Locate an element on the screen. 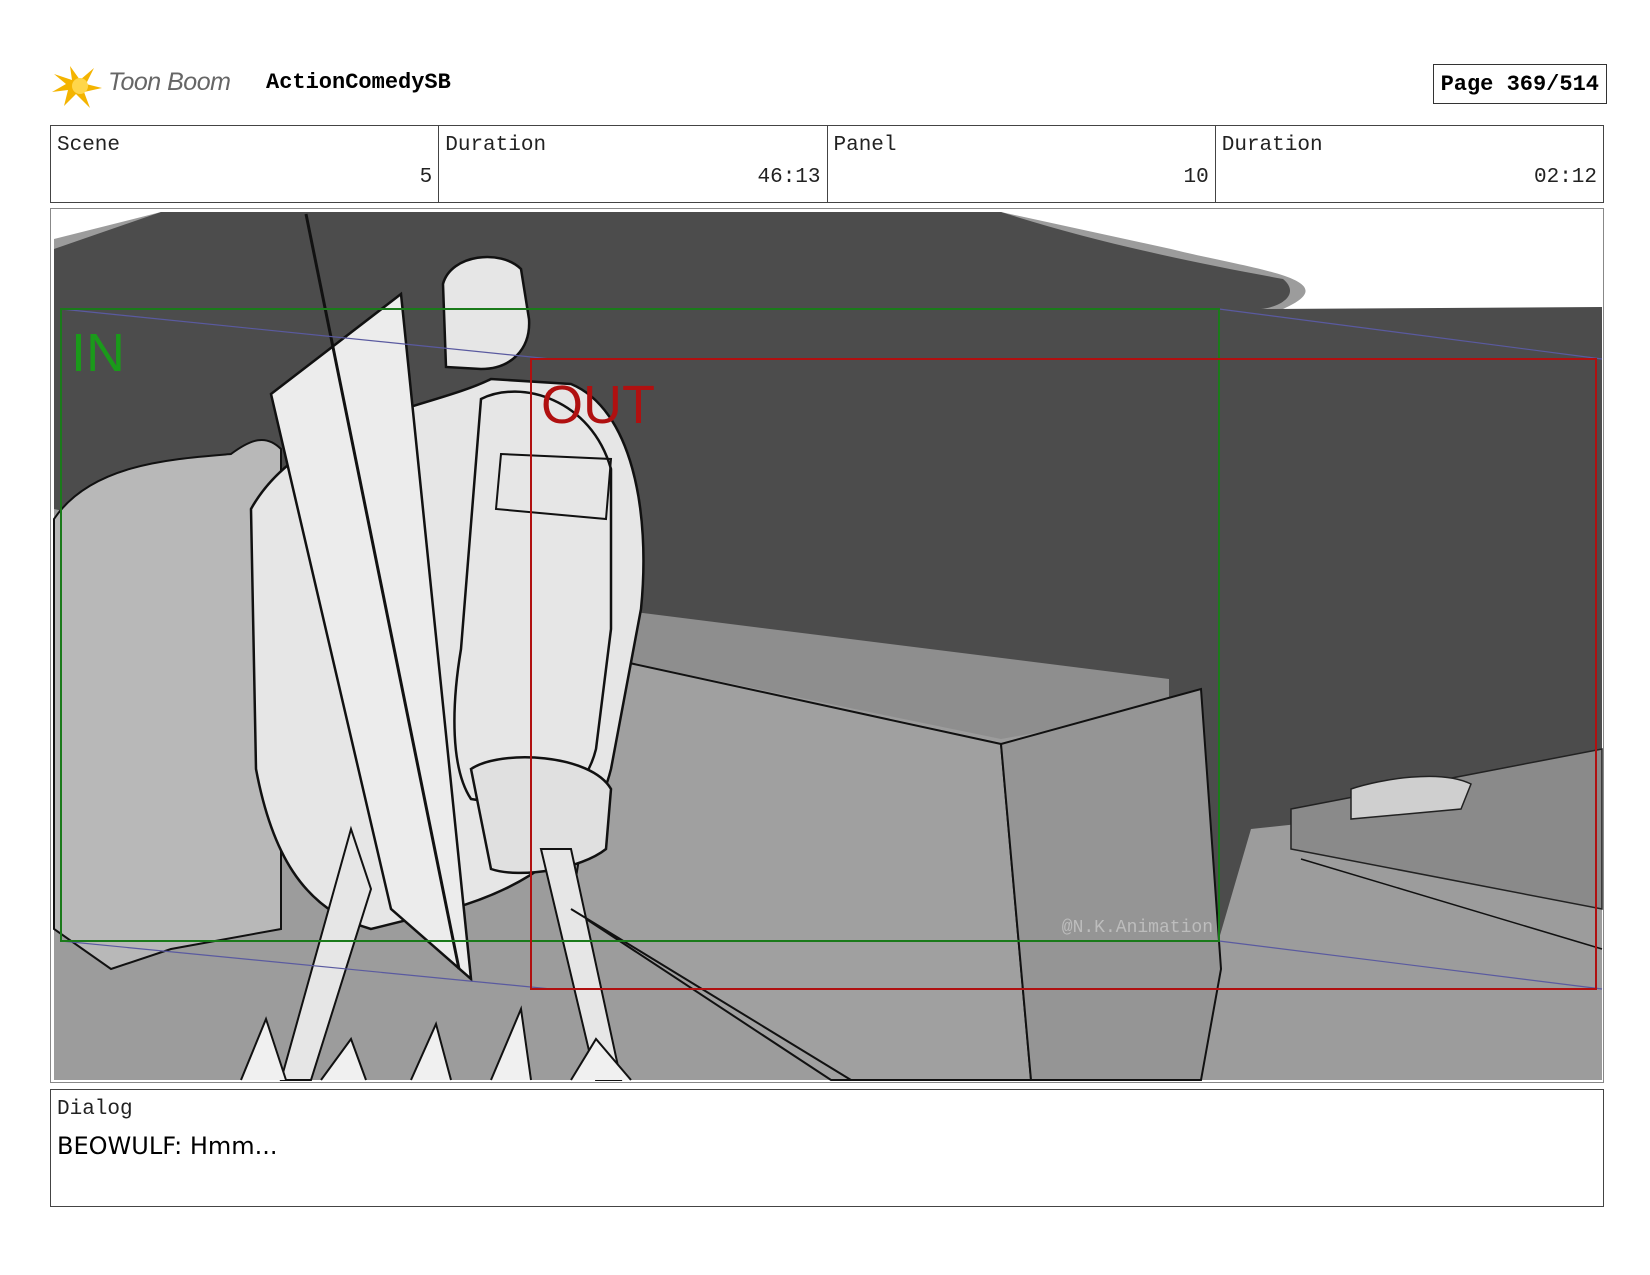  scene-duration-label: Duration is located at coordinates (496, 145).